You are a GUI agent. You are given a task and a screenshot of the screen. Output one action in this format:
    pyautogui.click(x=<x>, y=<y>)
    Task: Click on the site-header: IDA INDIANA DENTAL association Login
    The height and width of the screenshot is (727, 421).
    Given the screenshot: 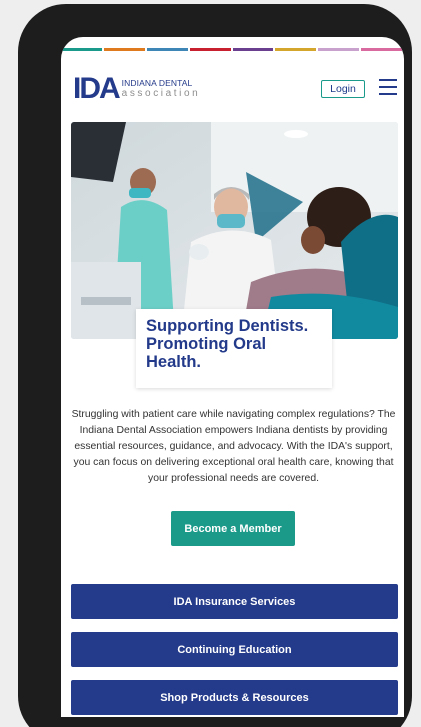 What is the action you would take?
    pyautogui.click(x=232, y=89)
    